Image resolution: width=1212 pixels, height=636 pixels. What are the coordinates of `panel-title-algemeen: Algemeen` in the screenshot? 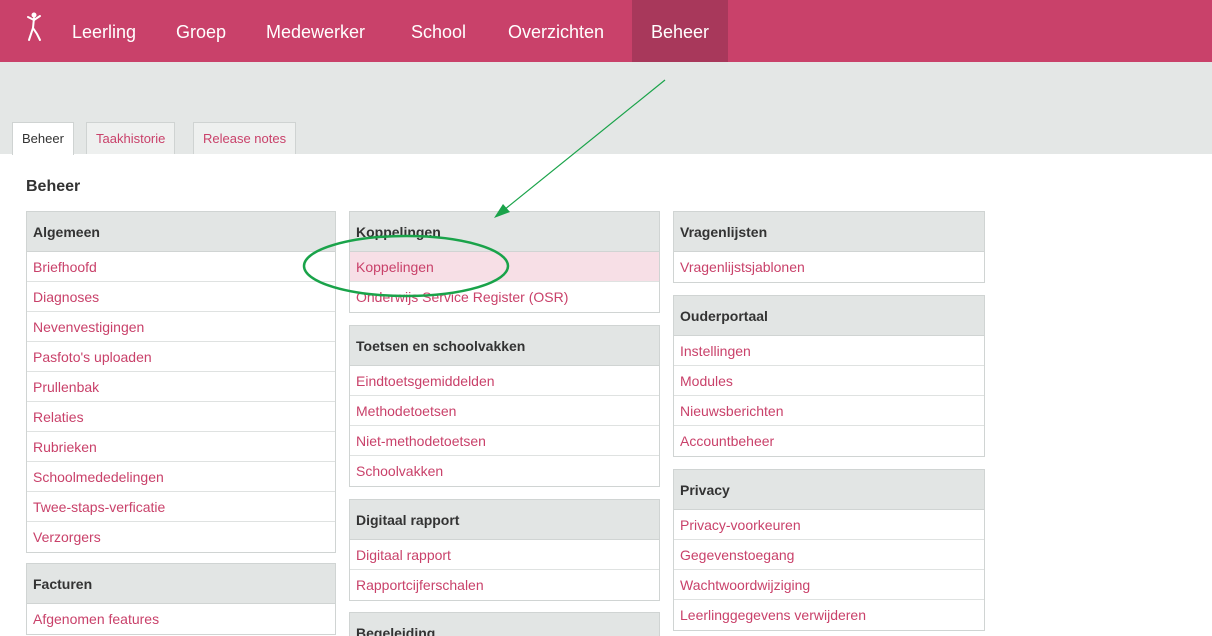 It's located at (181, 232).